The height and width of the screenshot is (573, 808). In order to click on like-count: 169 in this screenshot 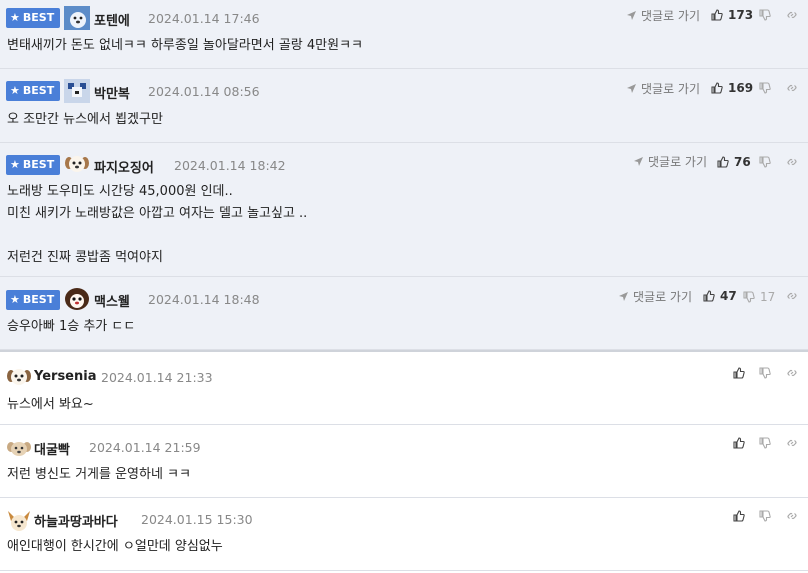, I will do `click(741, 88)`.